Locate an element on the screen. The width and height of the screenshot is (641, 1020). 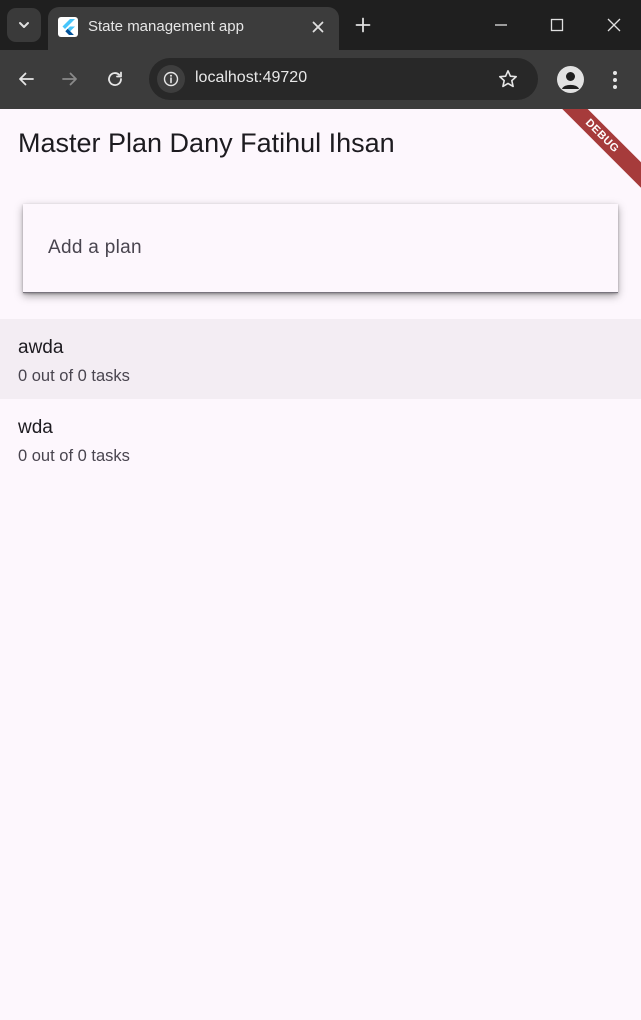
profile-avatar-icon is located at coordinates (570, 79).